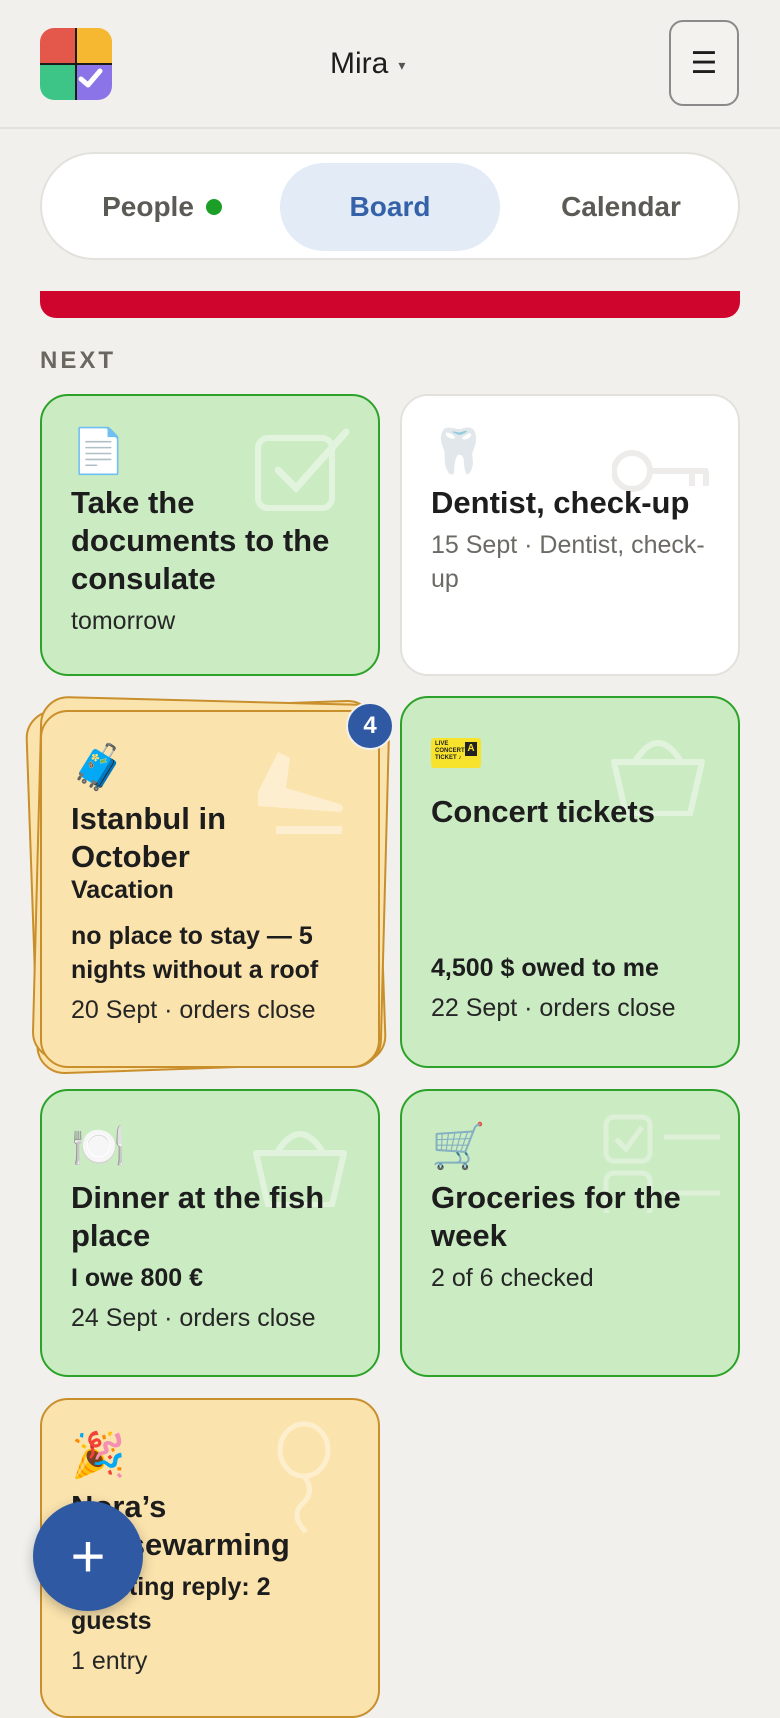 This screenshot has height=1718, width=780. Describe the element at coordinates (442, 744) in the screenshot. I see `ticket-line: LIVE` at that location.